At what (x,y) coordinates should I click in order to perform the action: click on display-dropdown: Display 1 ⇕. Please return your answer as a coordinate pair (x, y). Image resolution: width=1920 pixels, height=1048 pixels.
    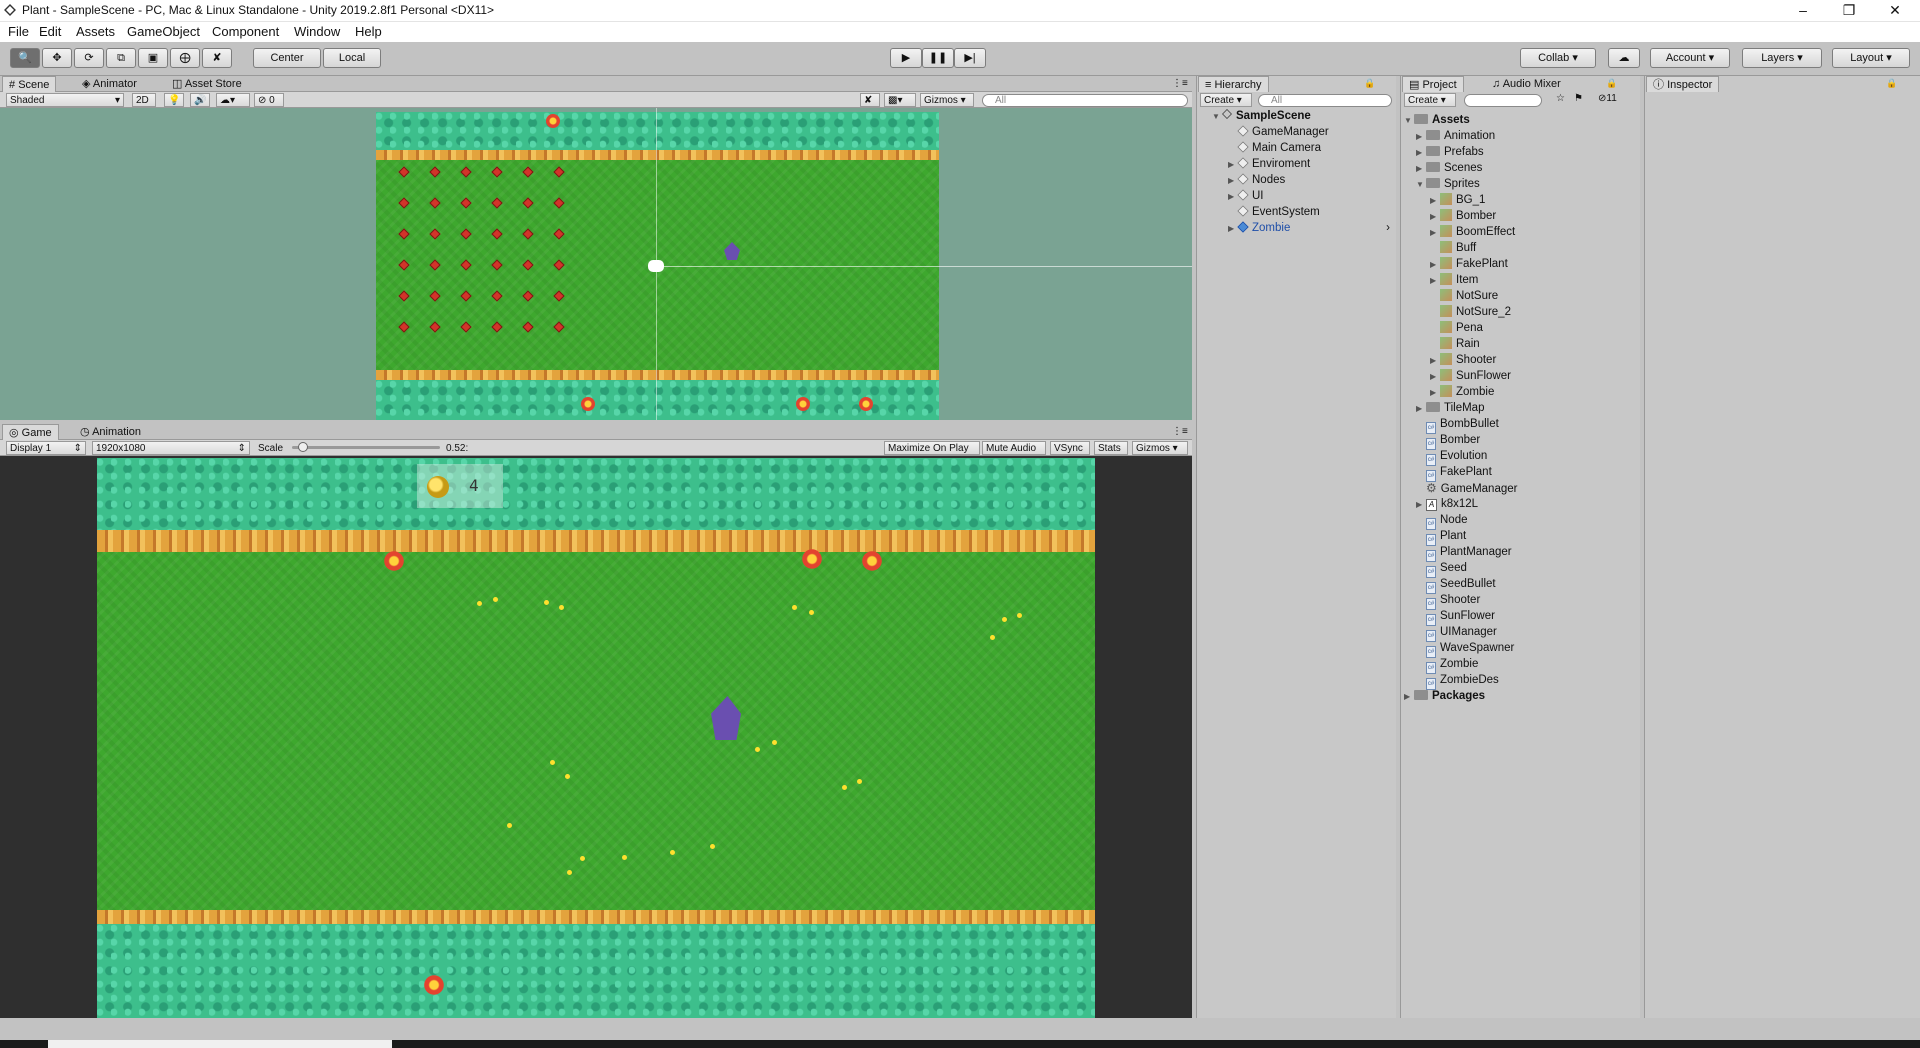
    Looking at the image, I should click on (46, 448).